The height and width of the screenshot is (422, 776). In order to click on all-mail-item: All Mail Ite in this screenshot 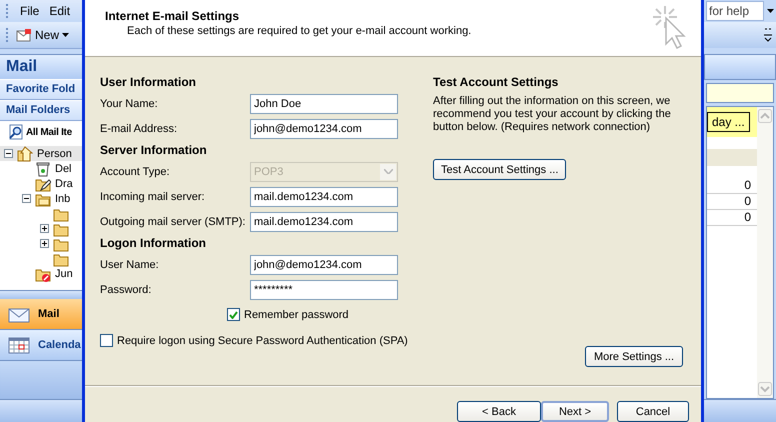, I will do `click(41, 132)`.